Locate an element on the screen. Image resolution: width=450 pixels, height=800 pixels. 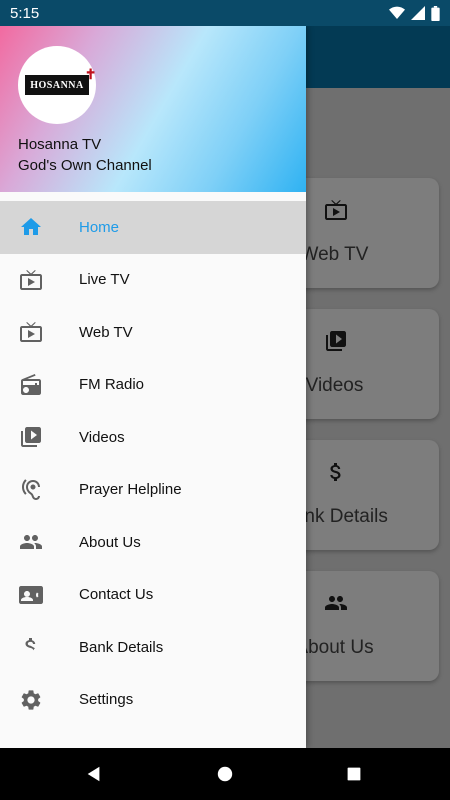
menu-item-web-tv: Web TV is located at coordinates (153, 332).